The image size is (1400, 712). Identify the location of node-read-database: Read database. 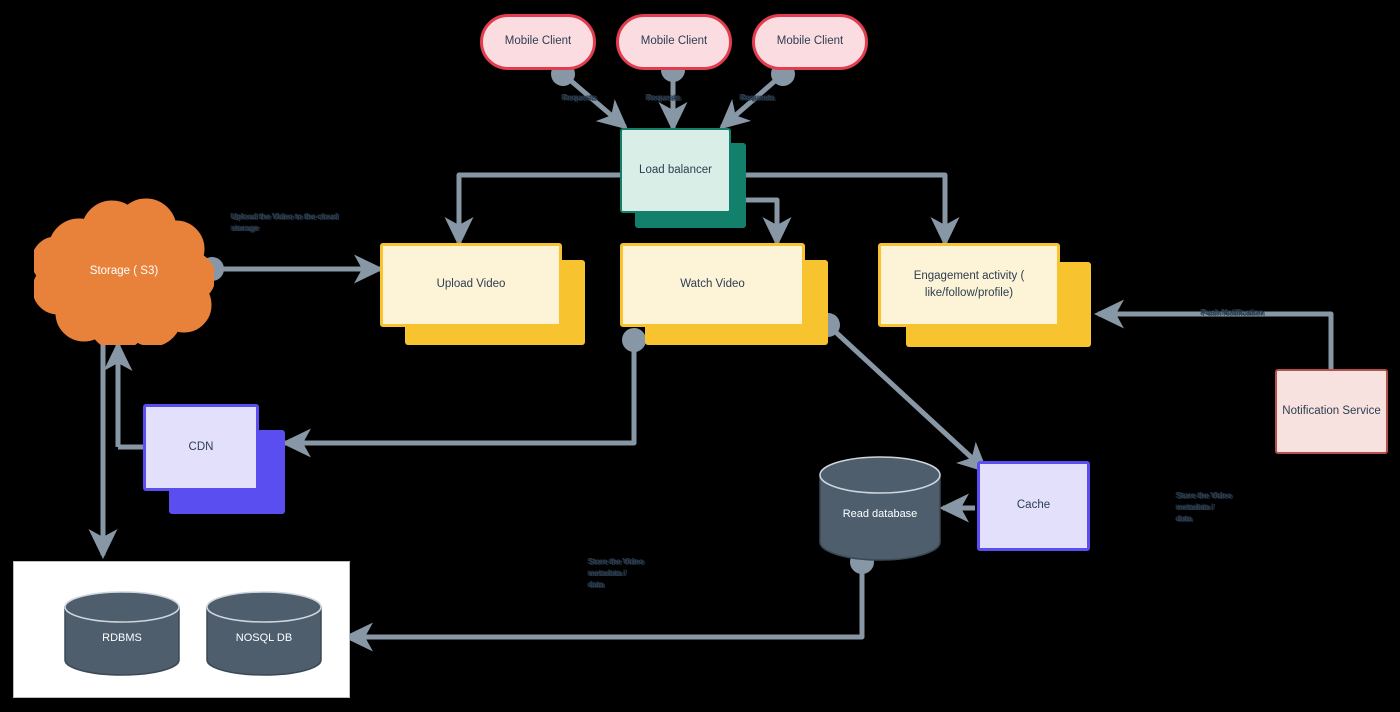
(880, 508).